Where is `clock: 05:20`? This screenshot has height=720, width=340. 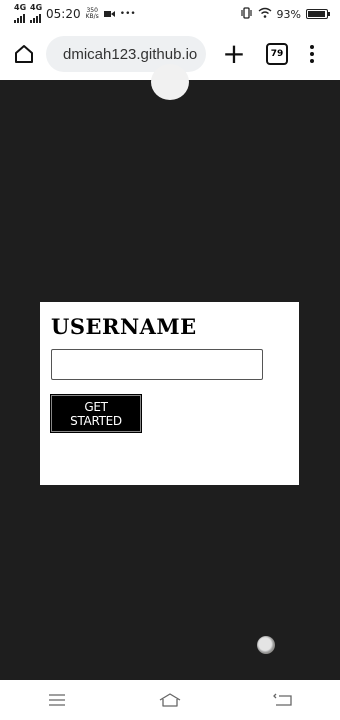 clock: 05:20 is located at coordinates (63, 14).